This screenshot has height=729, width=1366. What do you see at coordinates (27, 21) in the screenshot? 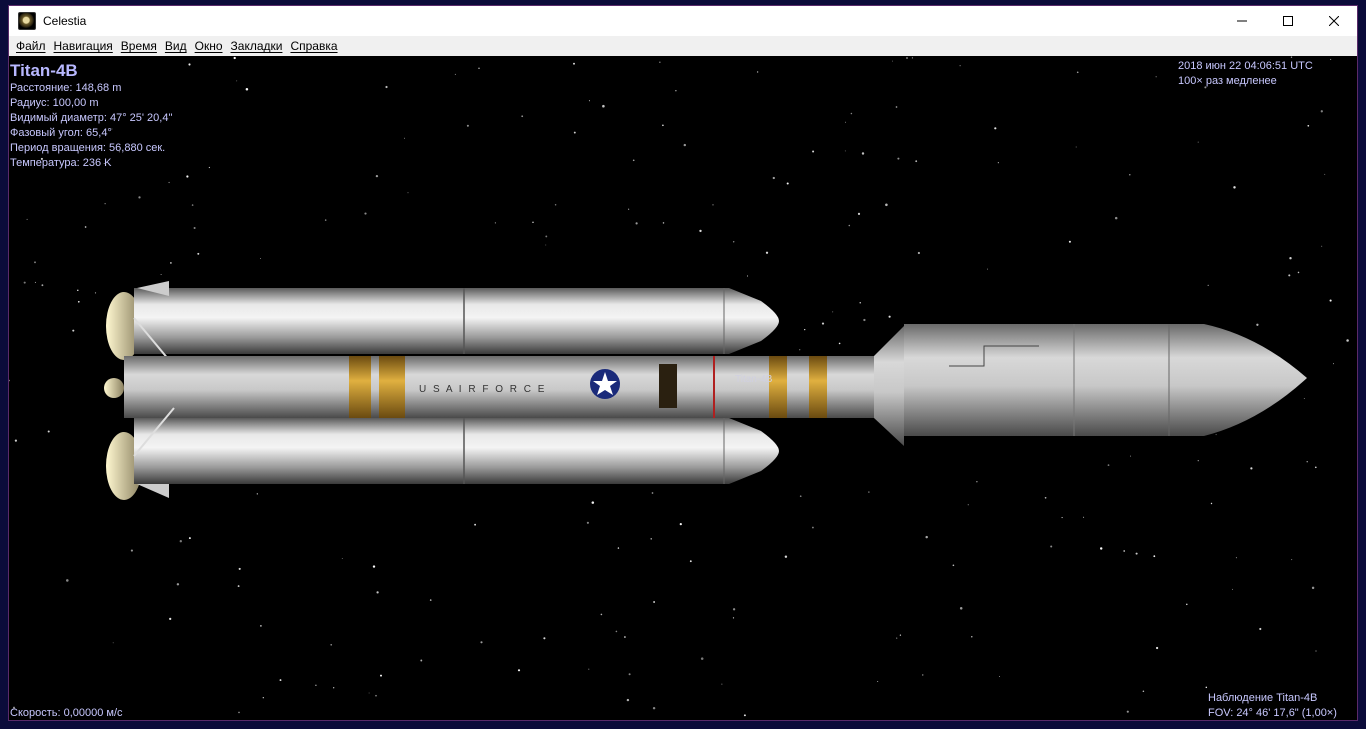
I see `celestia-app-icon` at bounding box center [27, 21].